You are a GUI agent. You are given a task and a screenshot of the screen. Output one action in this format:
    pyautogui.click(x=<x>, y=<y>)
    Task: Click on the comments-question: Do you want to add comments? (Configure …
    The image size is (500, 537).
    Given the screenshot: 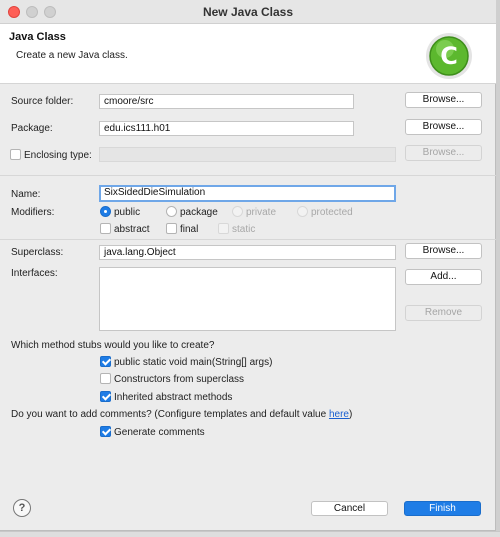 What is the action you would take?
    pyautogui.click(x=181, y=414)
    